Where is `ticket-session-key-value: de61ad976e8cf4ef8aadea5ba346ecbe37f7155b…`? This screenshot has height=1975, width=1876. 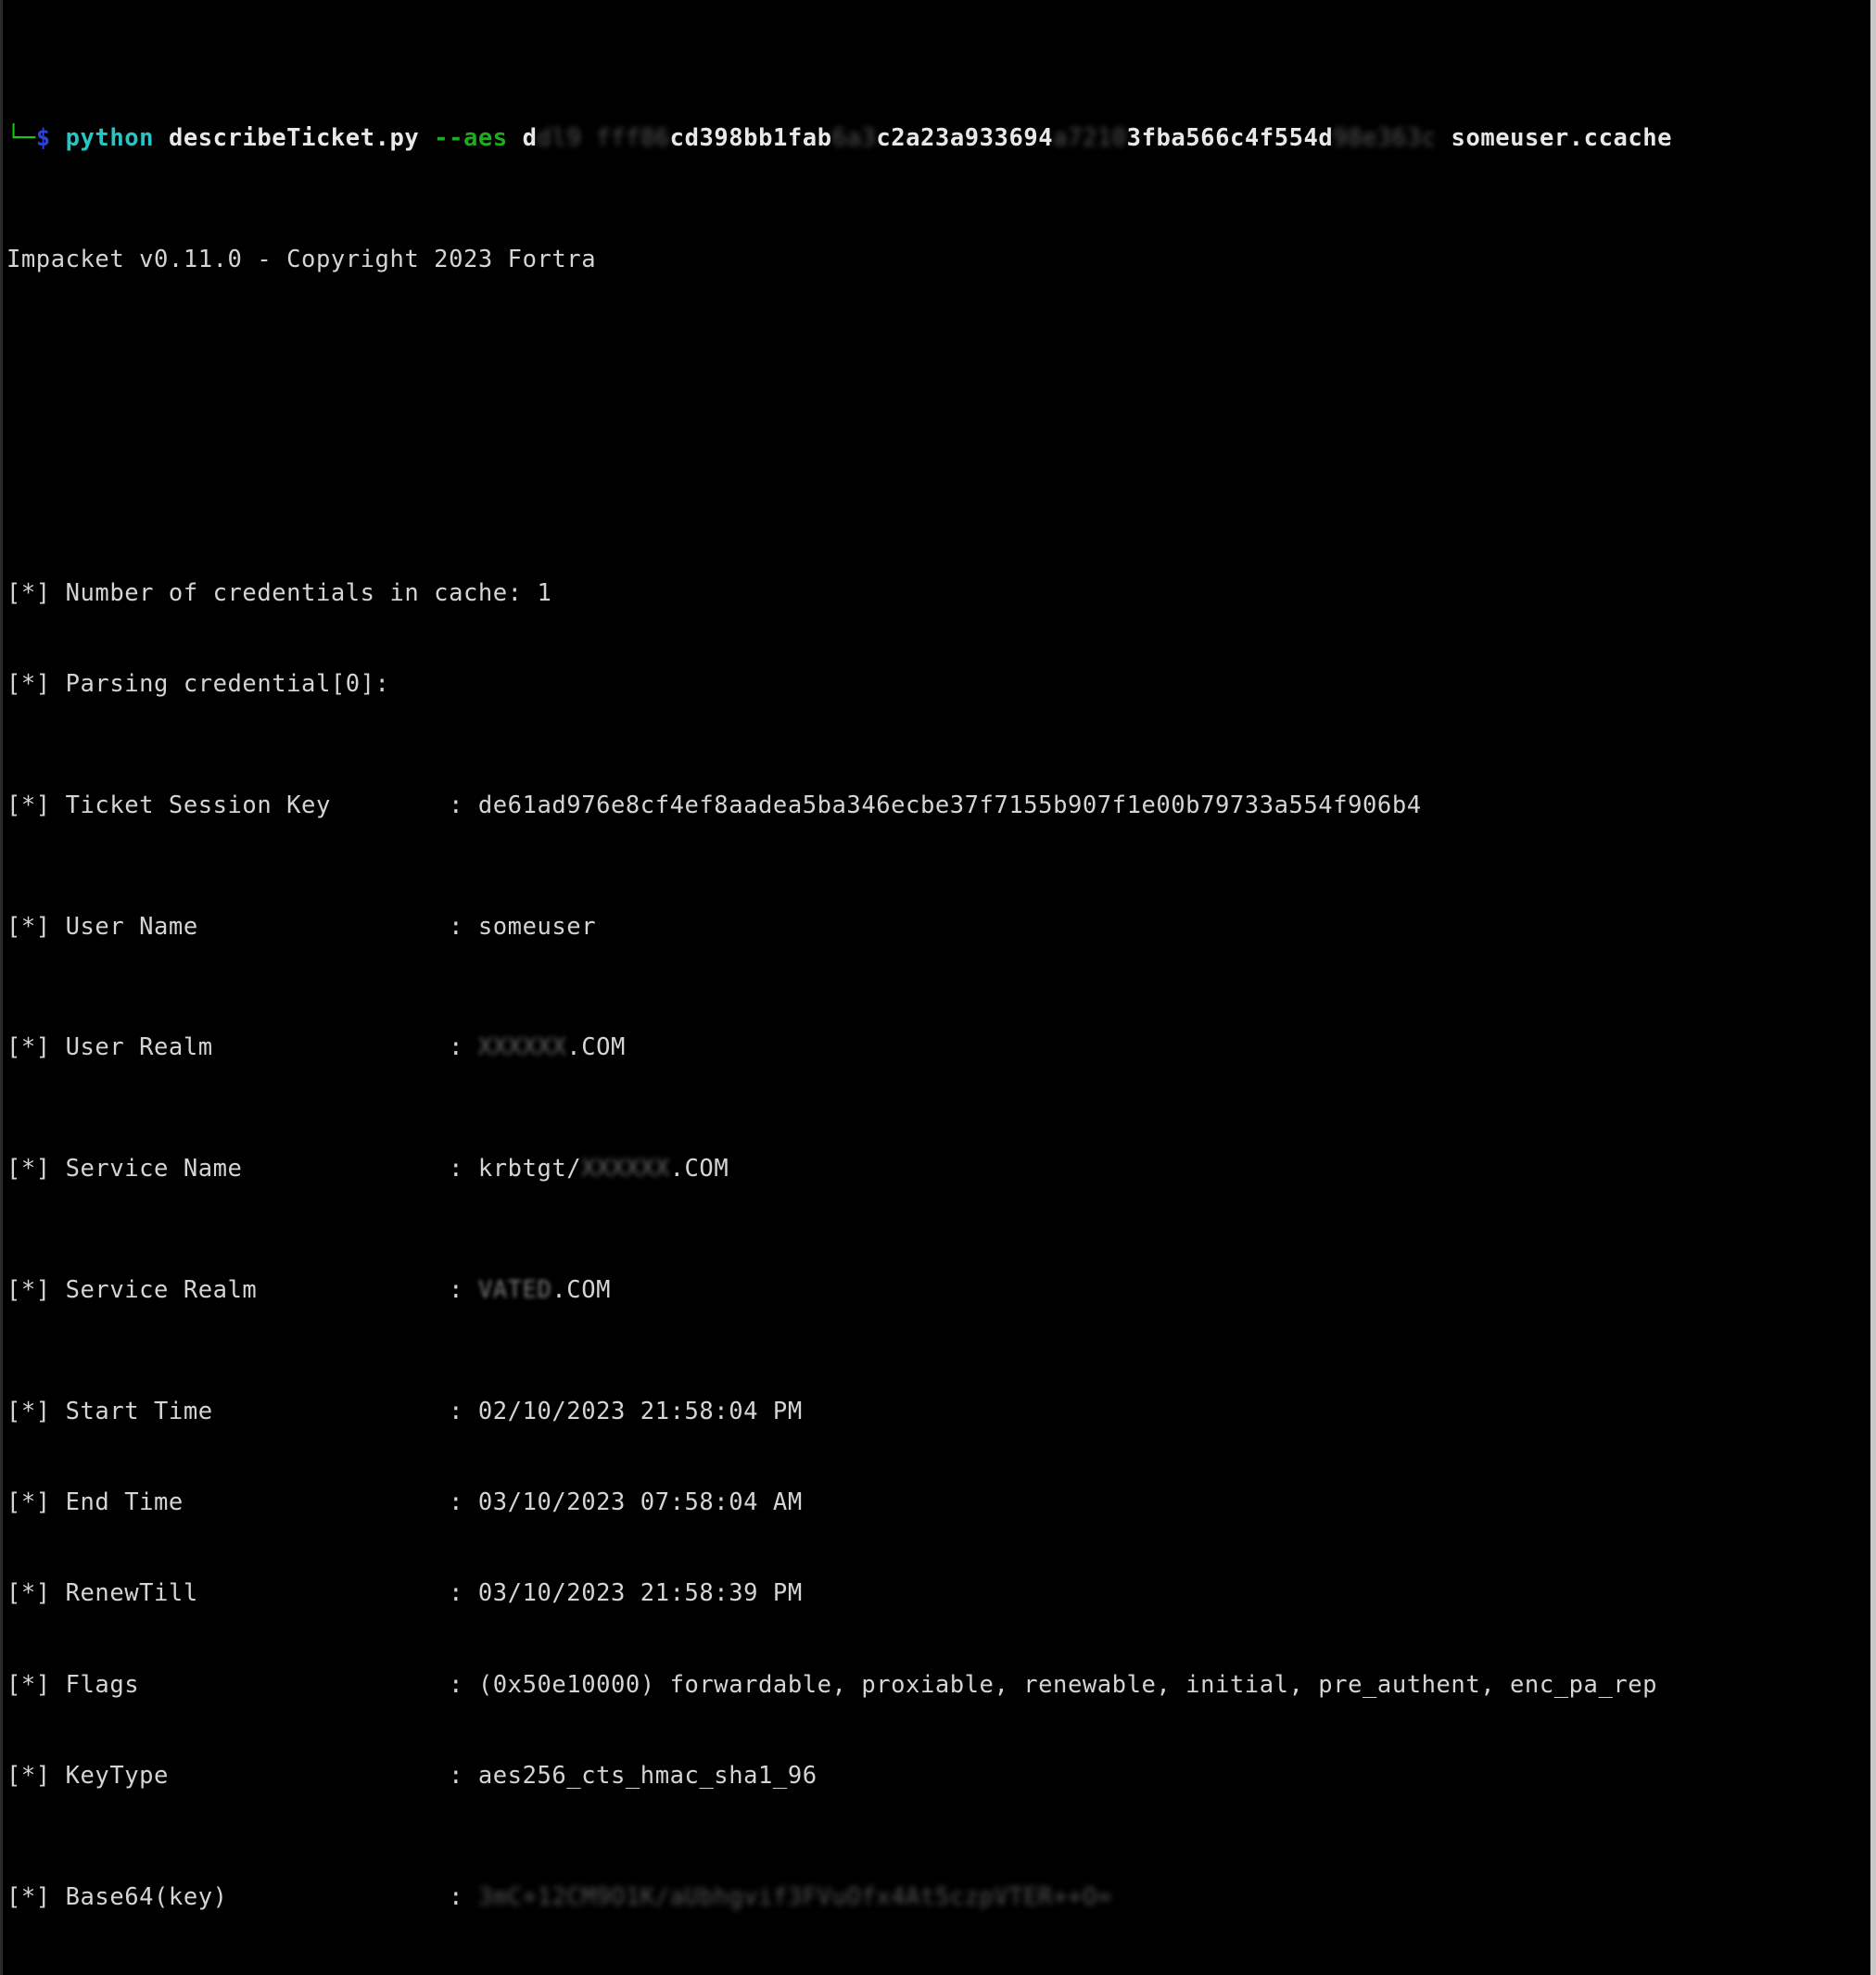
ticket-session-key-value: de61ad976e8cf4ef8aadea5ba346ecbe37f7155b… is located at coordinates (949, 805).